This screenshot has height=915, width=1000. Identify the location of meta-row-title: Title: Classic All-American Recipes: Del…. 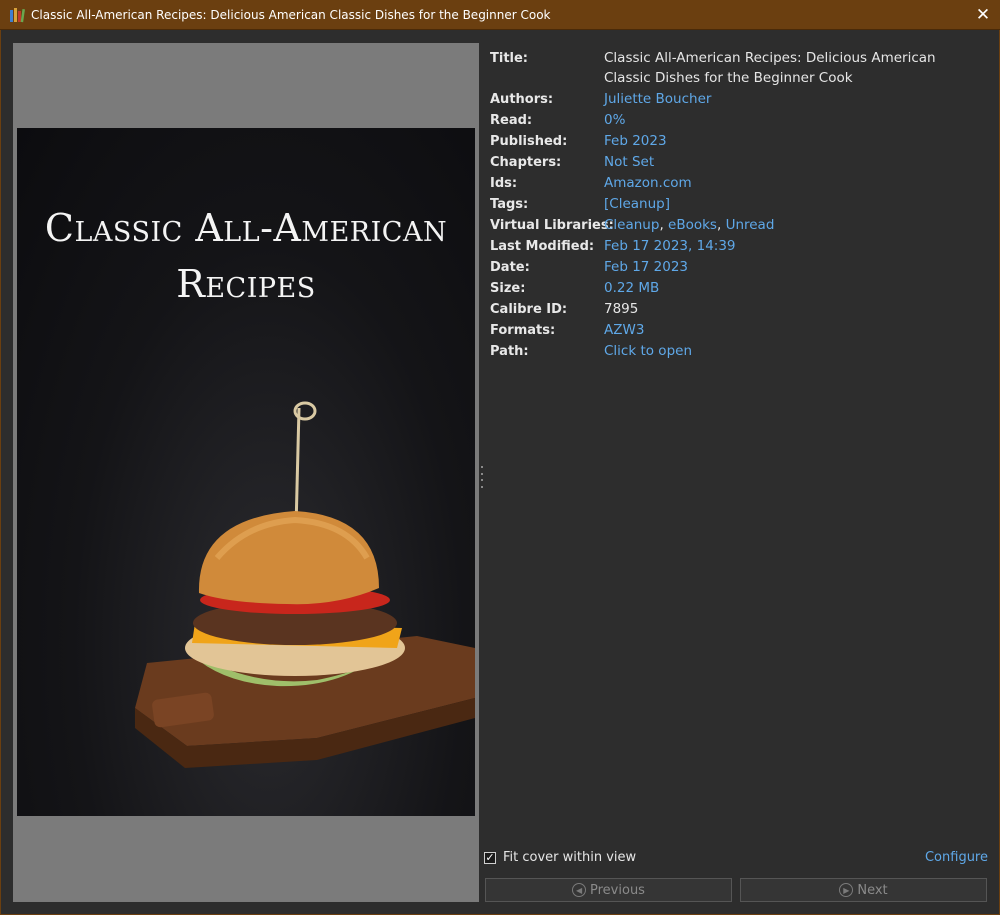
(740, 68).